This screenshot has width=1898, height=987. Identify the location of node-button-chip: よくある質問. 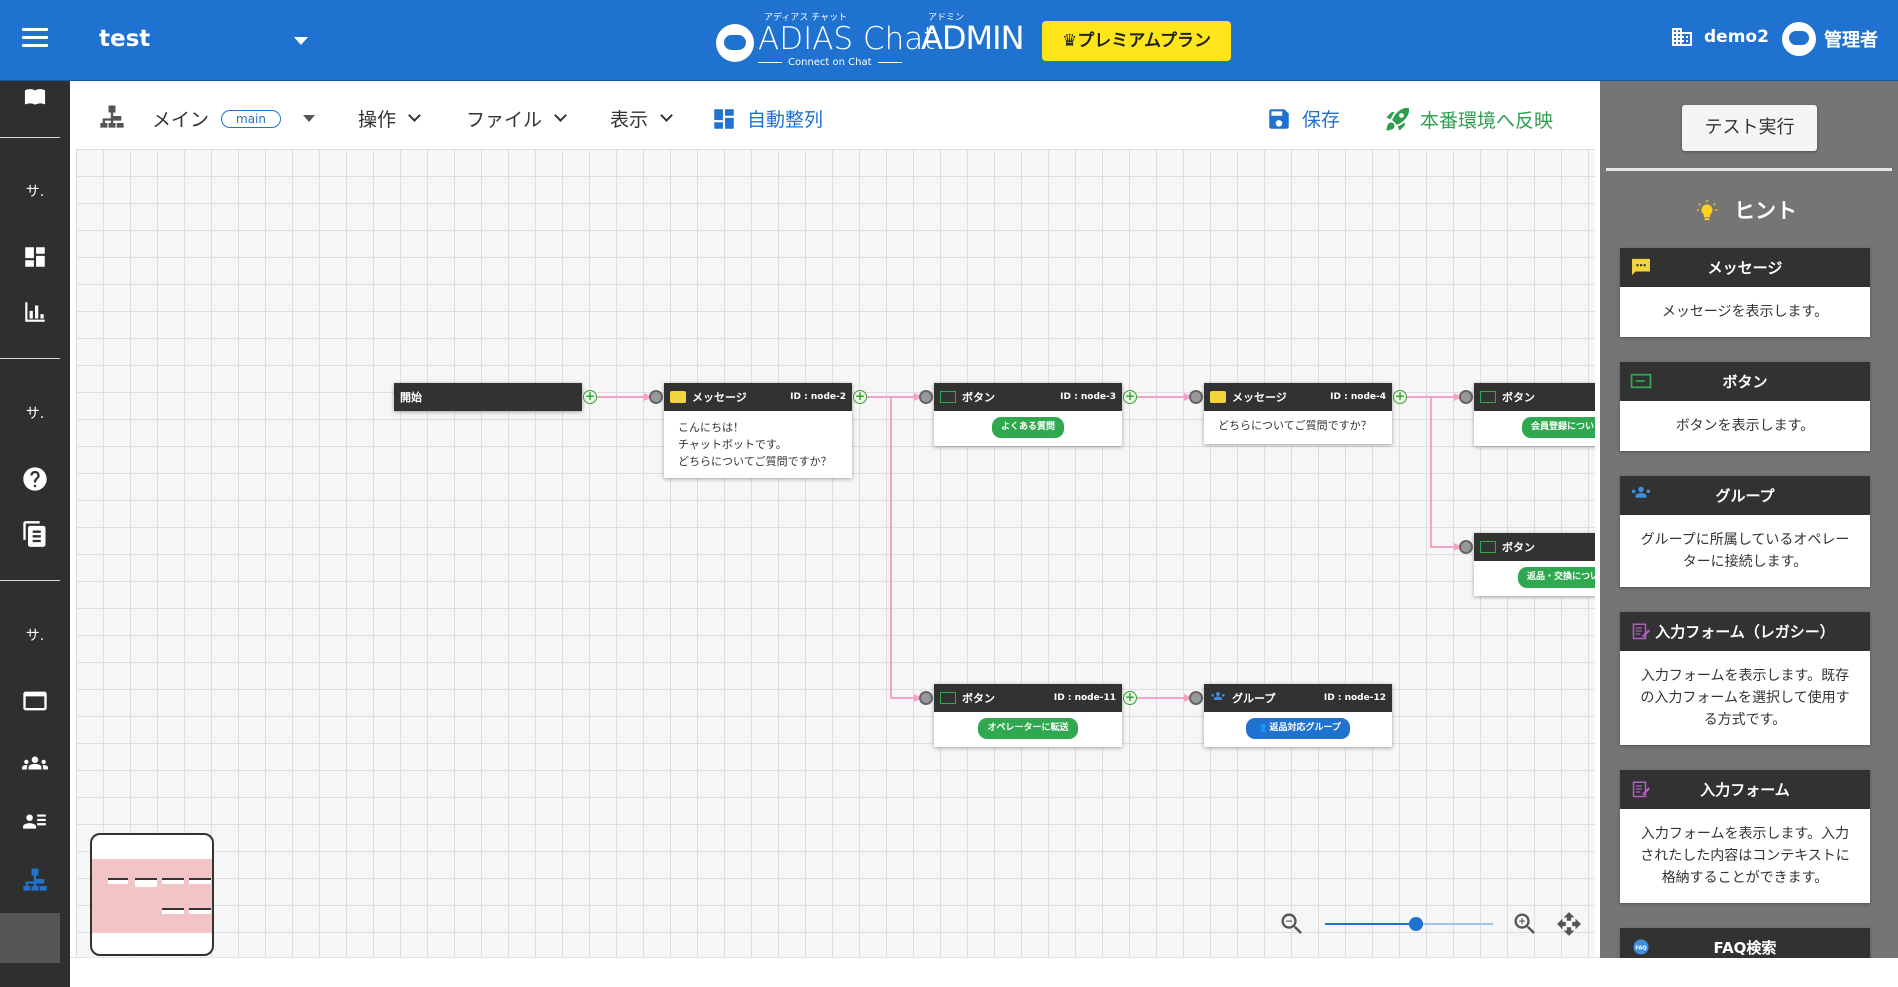
(1027, 427).